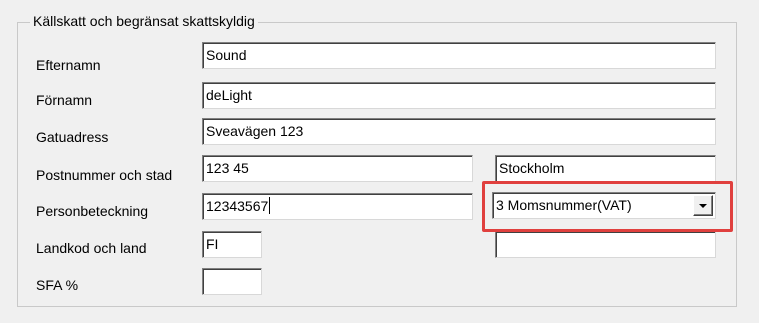 This screenshot has width=759, height=323. I want to click on highlight-box, so click(607, 206).